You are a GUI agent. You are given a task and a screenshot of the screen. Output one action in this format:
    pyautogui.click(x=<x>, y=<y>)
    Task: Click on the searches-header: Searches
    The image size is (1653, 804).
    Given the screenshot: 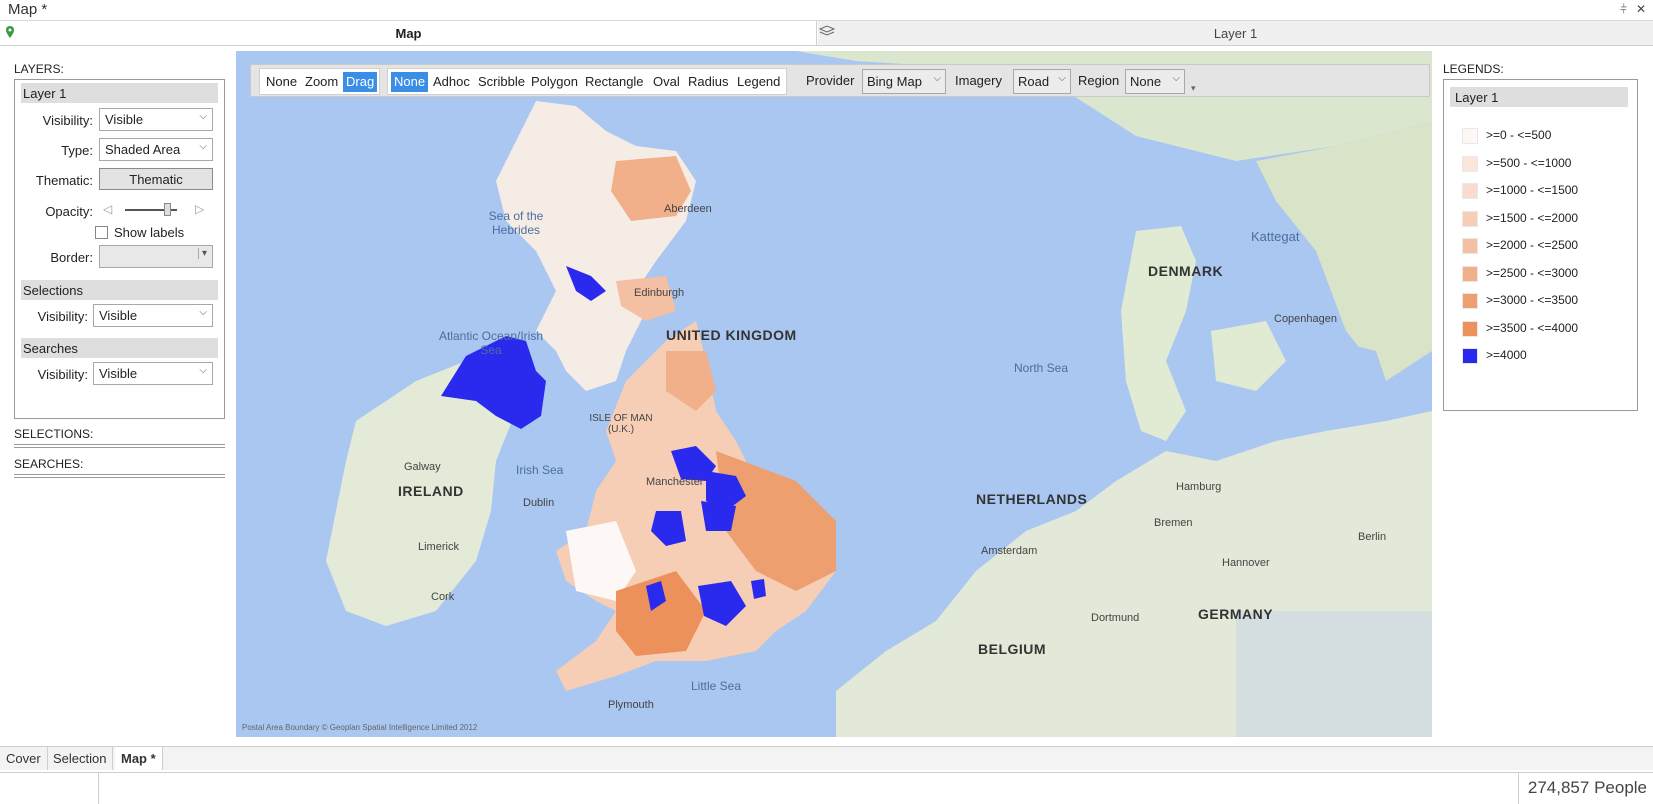 What is the action you would take?
    pyautogui.click(x=119, y=348)
    